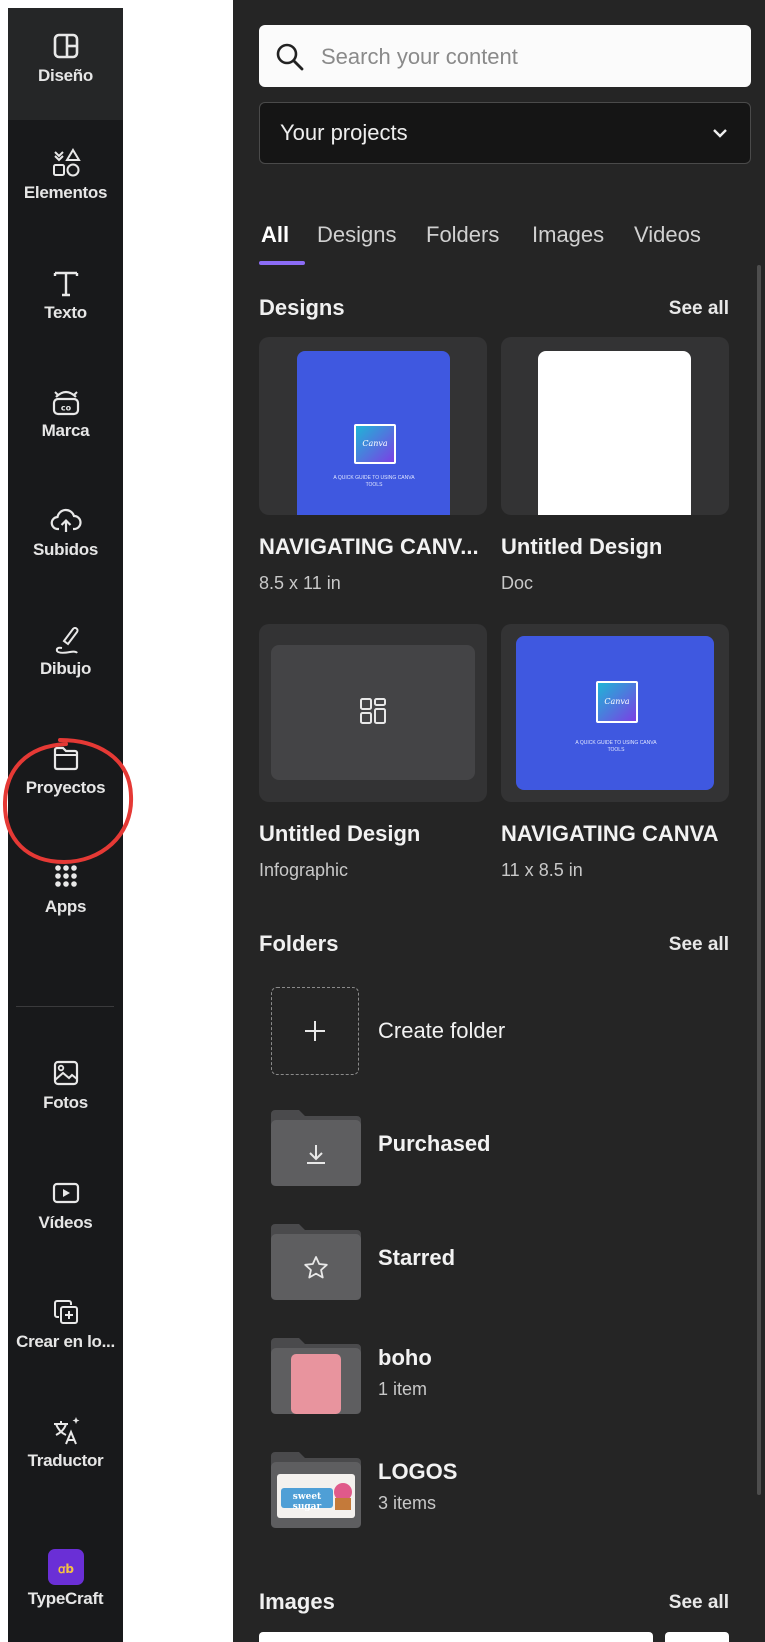  What do you see at coordinates (356, 235) in the screenshot?
I see `tab-designs: Designs` at bounding box center [356, 235].